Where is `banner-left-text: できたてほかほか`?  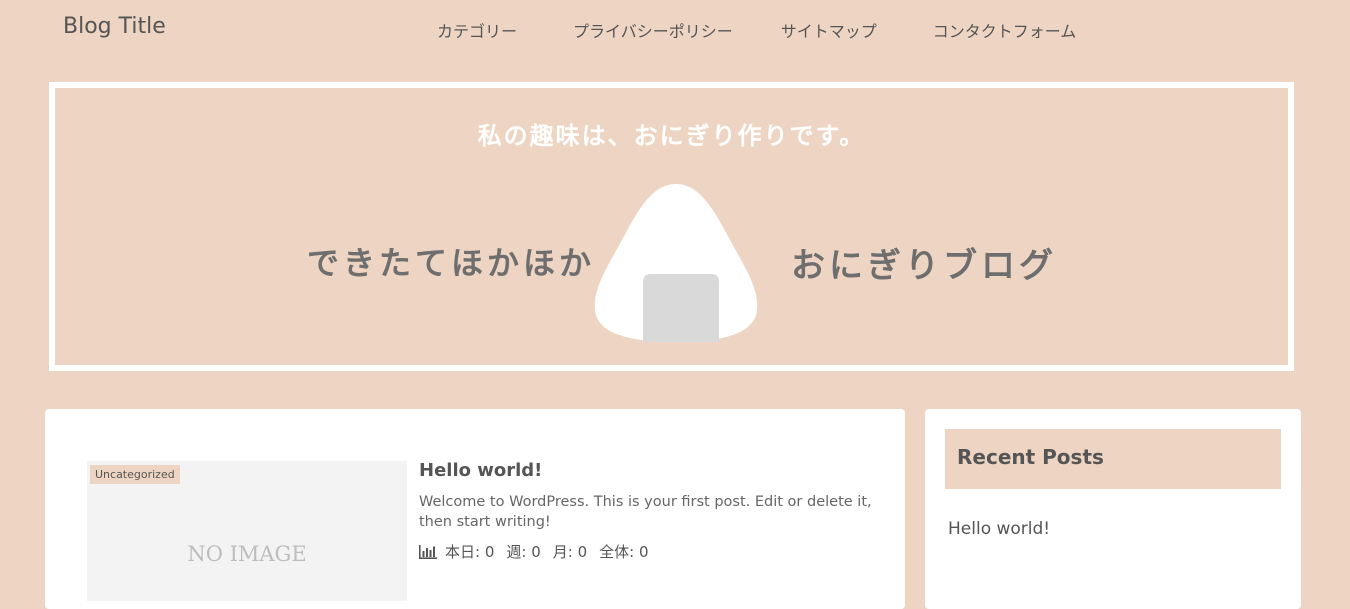
banner-left-text: できたてほかほか is located at coordinates (451, 263).